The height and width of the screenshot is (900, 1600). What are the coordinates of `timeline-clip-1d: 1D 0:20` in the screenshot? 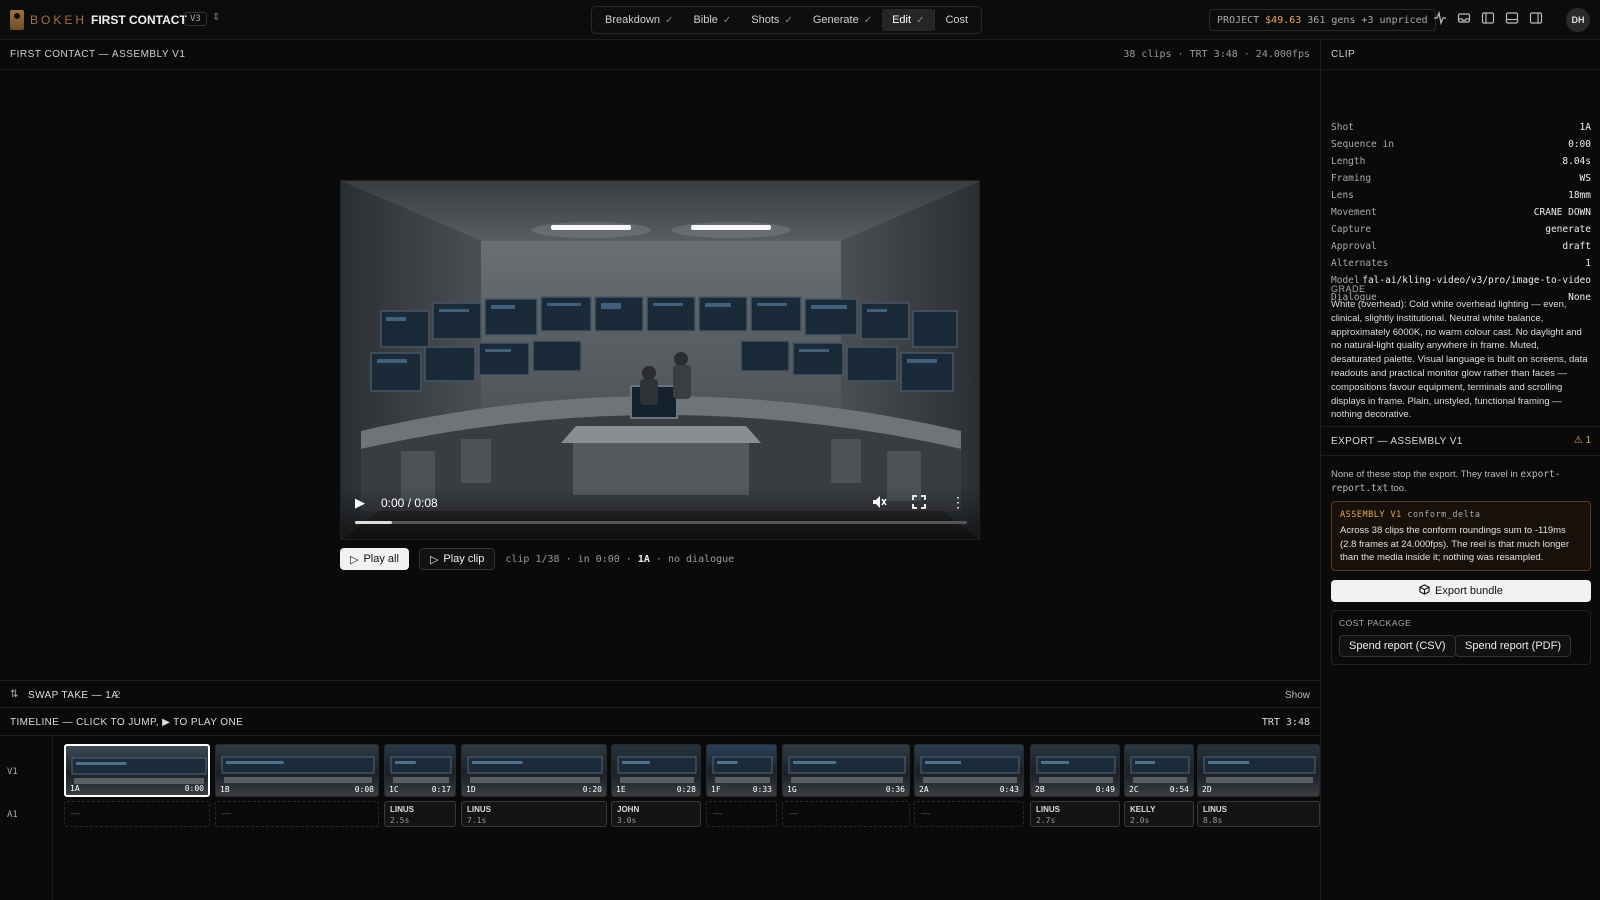 It's located at (534, 770).